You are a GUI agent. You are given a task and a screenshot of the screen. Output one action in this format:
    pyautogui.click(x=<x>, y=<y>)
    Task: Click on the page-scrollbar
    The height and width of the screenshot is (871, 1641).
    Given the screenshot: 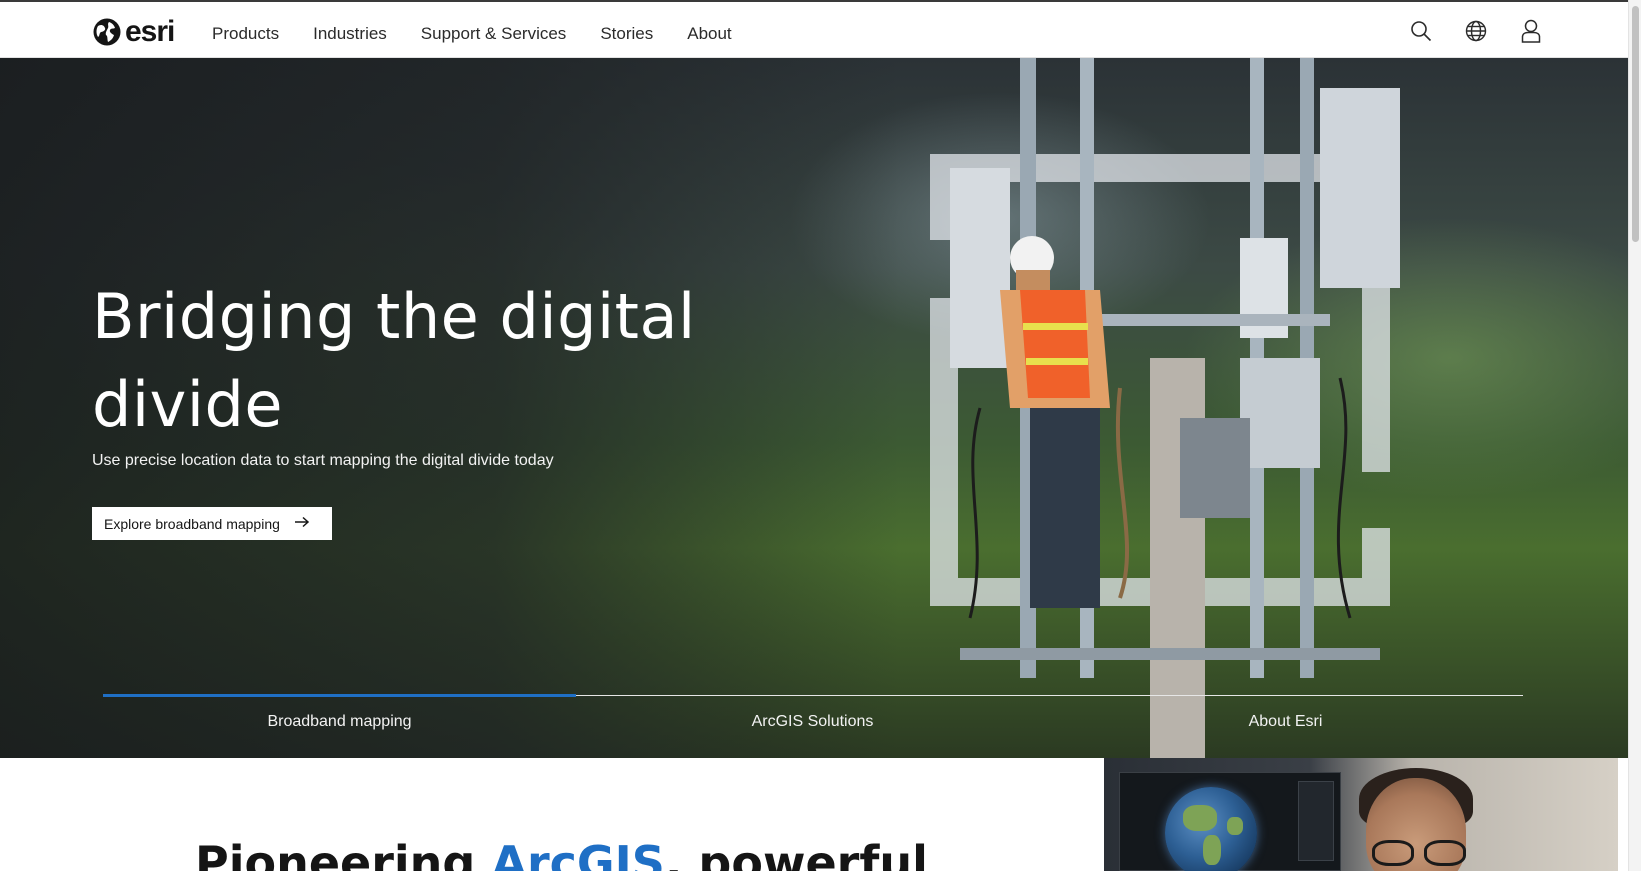 What is the action you would take?
    pyautogui.click(x=1634, y=435)
    